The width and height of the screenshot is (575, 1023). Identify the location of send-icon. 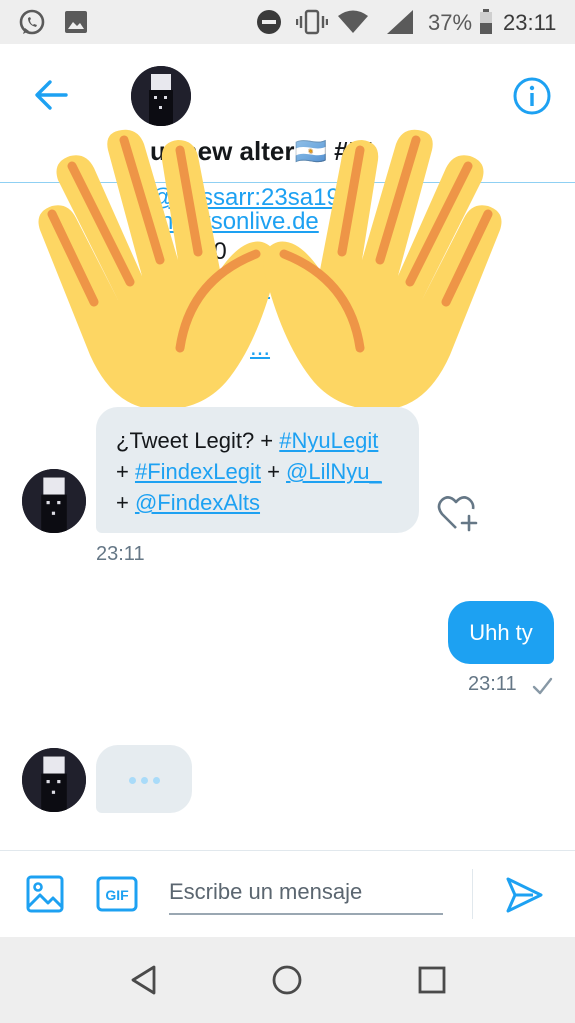
(524, 895).